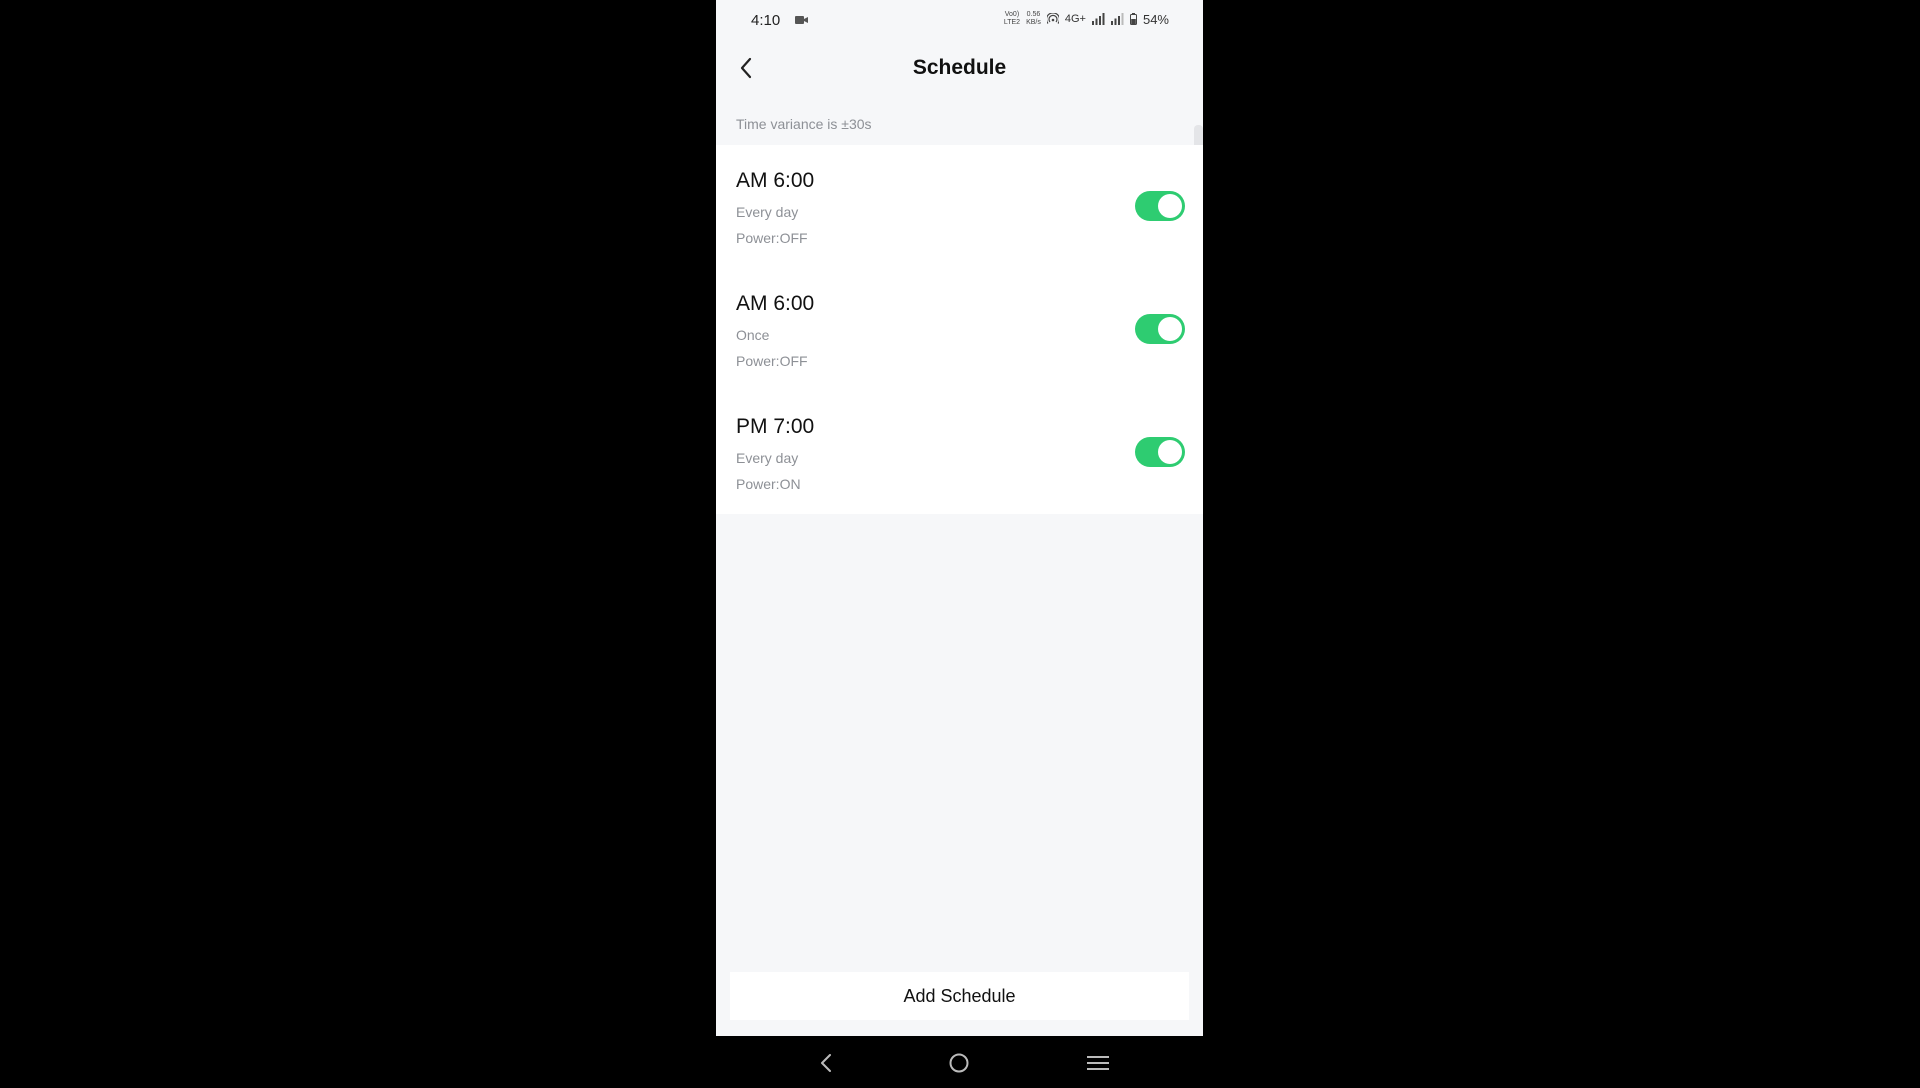 The height and width of the screenshot is (1088, 1920). Describe the element at coordinates (753, 335) in the screenshot. I see `schedule-repeat: Once` at that location.